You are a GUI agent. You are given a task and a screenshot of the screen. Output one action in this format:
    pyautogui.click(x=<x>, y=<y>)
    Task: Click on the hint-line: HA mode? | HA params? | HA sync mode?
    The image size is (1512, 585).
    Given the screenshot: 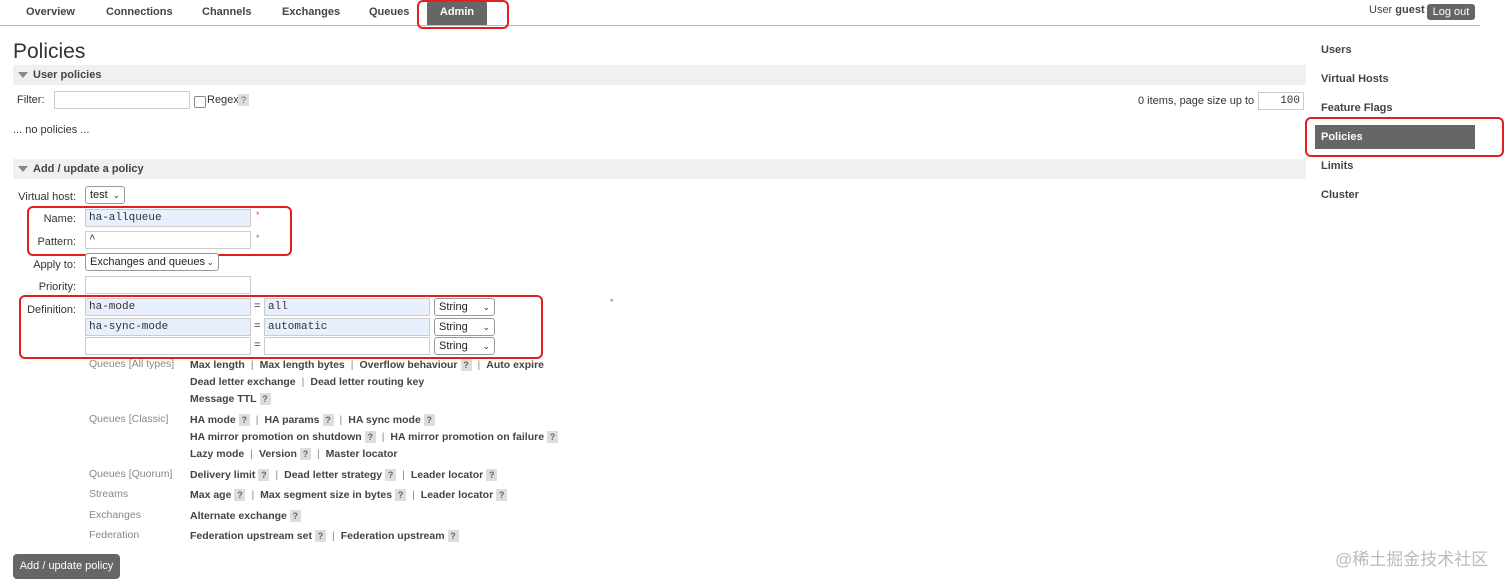 What is the action you would take?
    pyautogui.click(x=312, y=420)
    